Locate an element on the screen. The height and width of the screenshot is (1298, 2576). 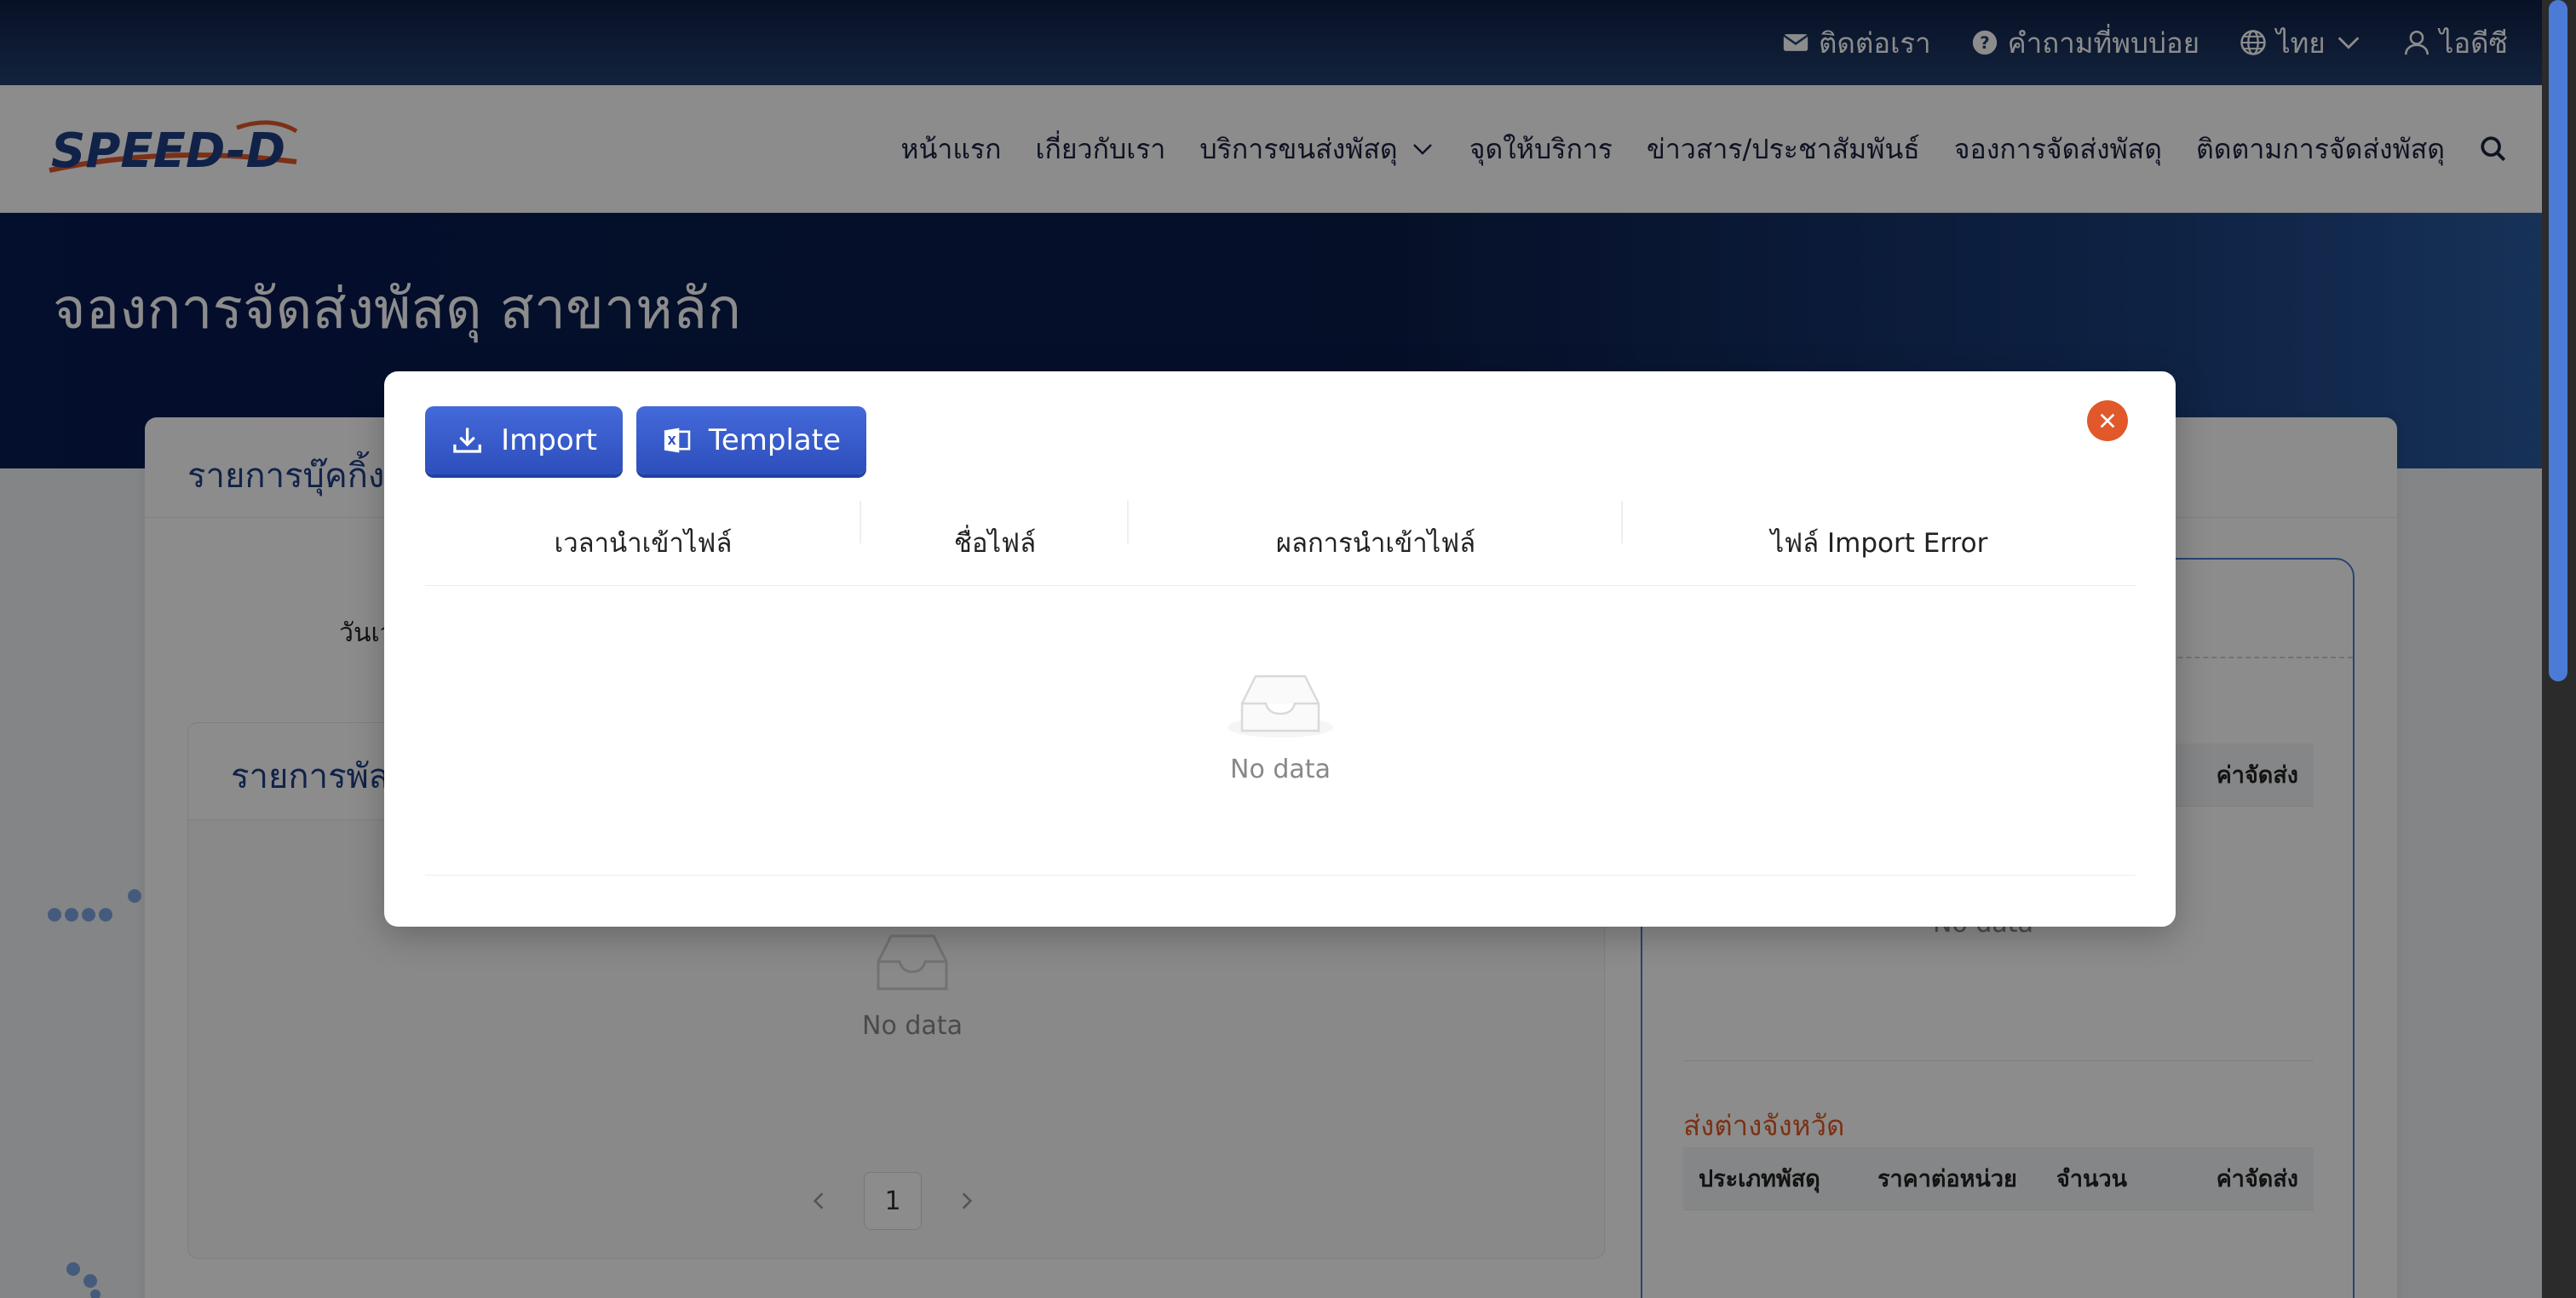
close-modal-button is located at coordinates (2107, 421).